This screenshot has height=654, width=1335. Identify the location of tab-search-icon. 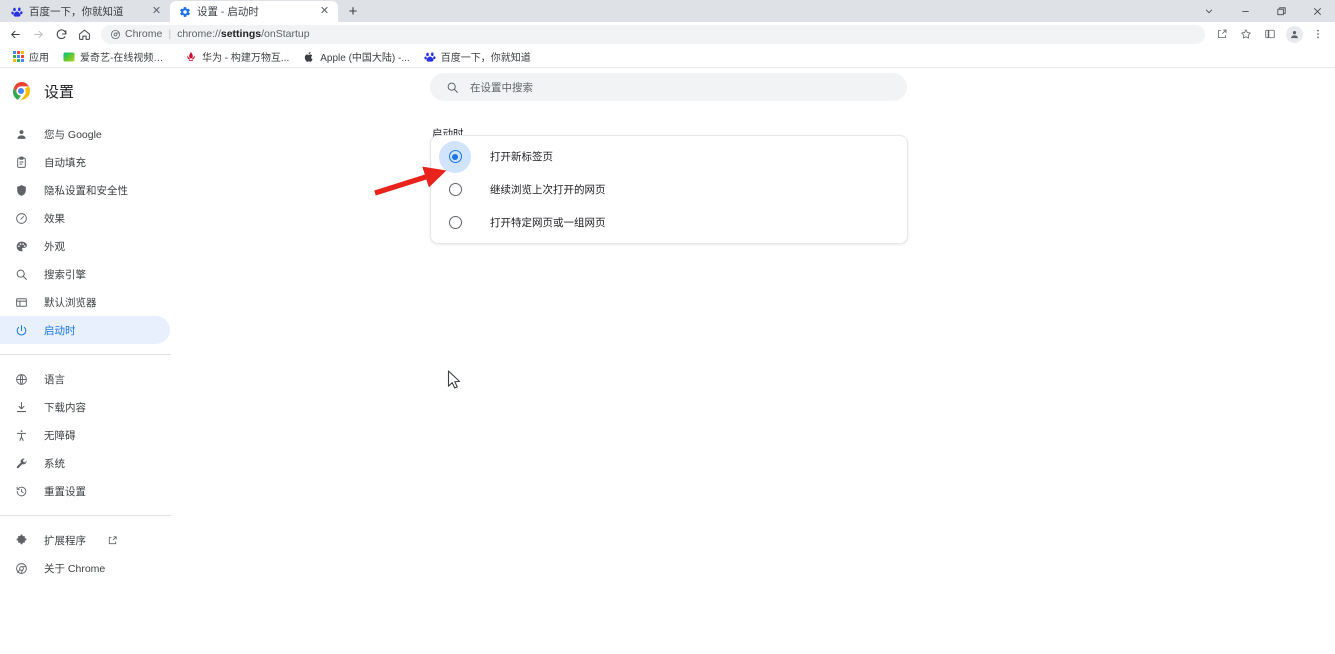
(1209, 11).